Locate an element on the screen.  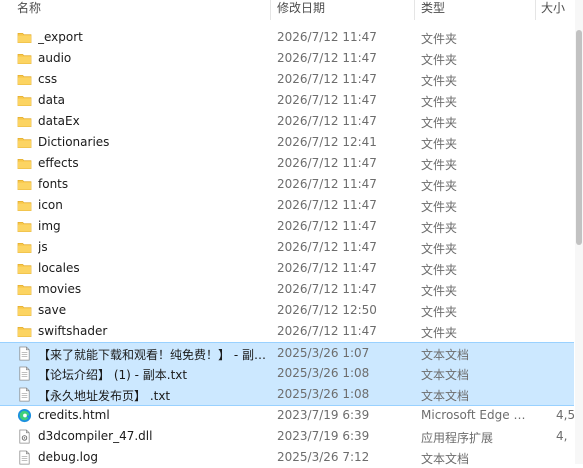
file-name: movies is located at coordinates (60, 289).